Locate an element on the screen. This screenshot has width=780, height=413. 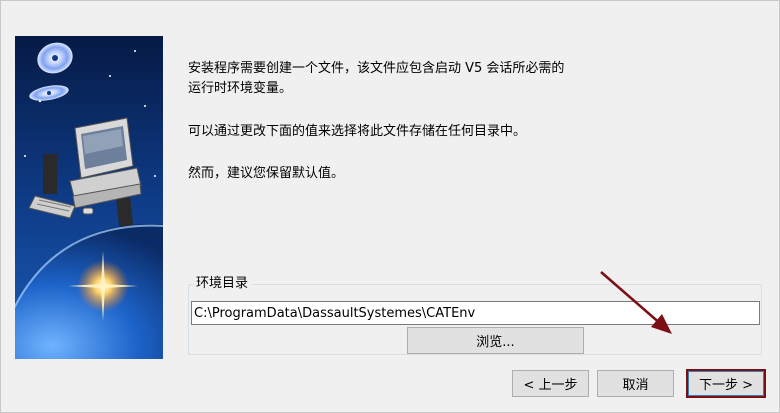
description-paragraph-3: 然而，建议您保留默认值。 is located at coordinates (266, 173).